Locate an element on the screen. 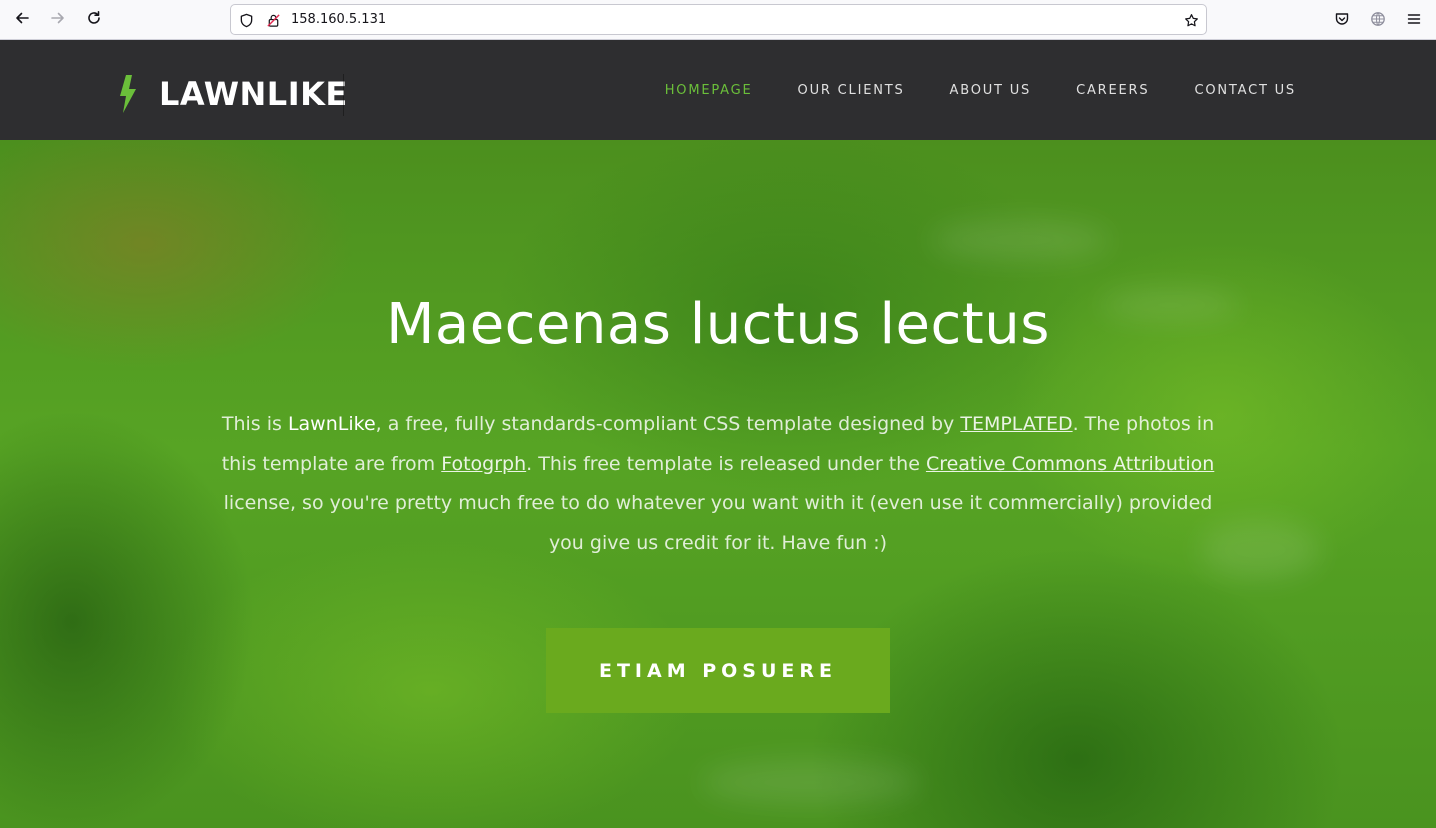 This screenshot has height=828, width=1436. site-logo: LAWNLIKE is located at coordinates (232, 94).